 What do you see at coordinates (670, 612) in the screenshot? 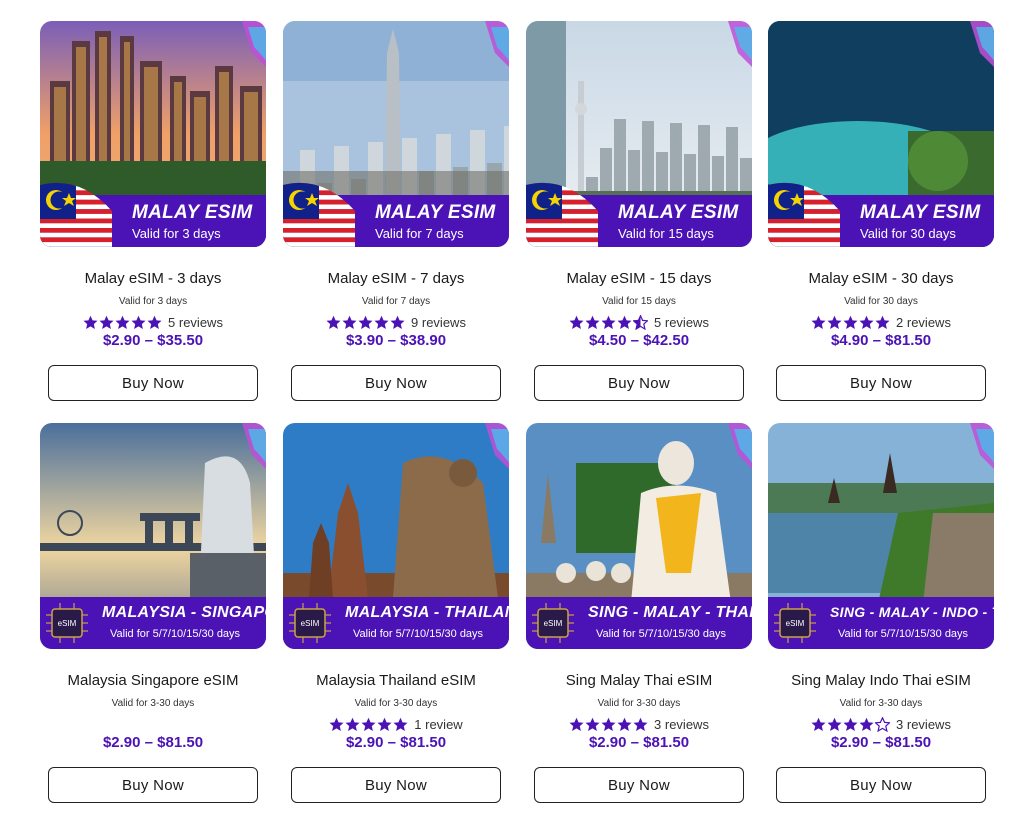
I see `banner-title: SING - MALAY - THAI` at bounding box center [670, 612].